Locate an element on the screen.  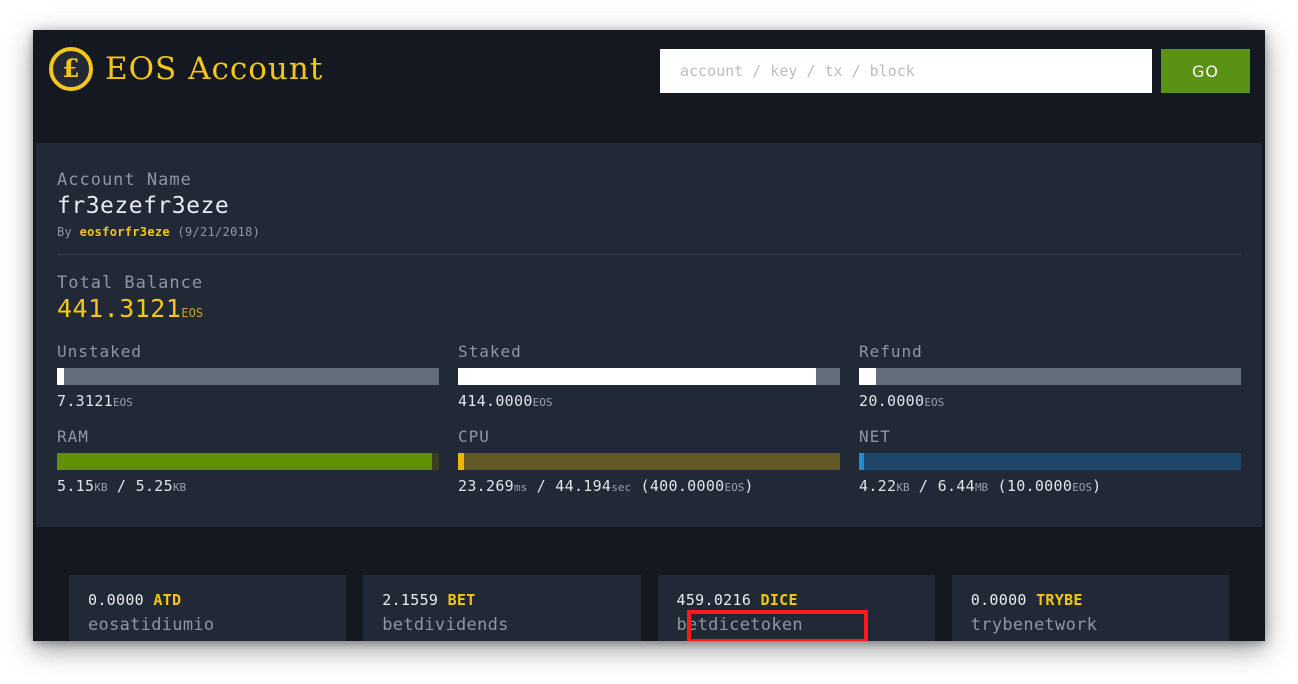
resource-cpu-bar is located at coordinates (649, 461).